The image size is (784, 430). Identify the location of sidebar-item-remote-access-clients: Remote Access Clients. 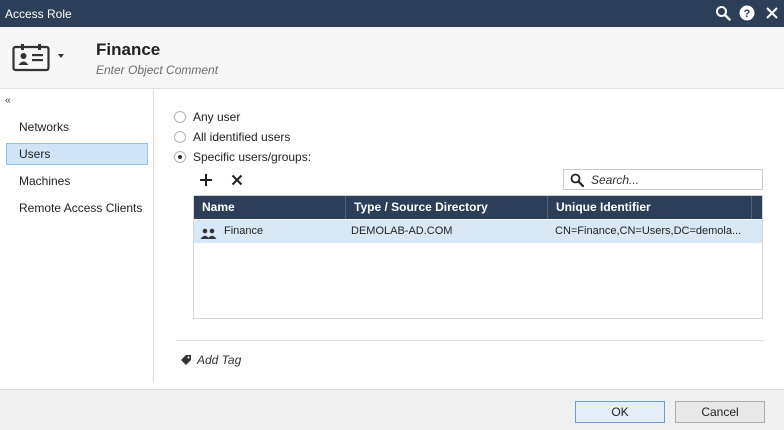
(77, 208).